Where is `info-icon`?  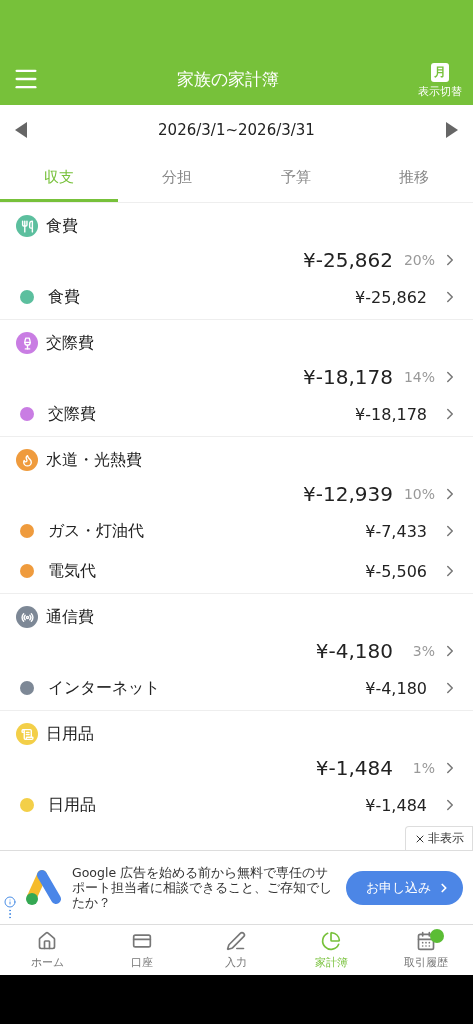
info-icon is located at coordinates (10, 902).